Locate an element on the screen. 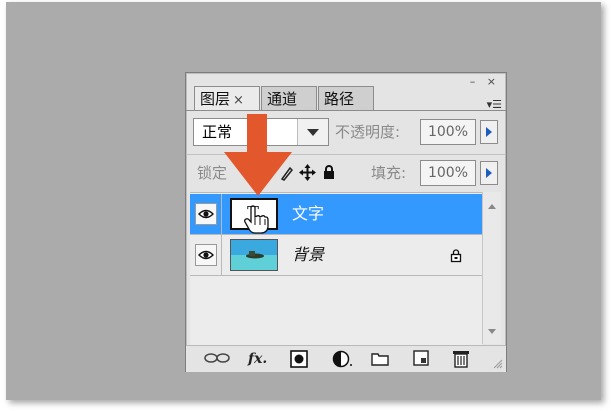 This screenshot has width=611, height=411. layers-toolbar: fx. is located at coordinates (346, 358).